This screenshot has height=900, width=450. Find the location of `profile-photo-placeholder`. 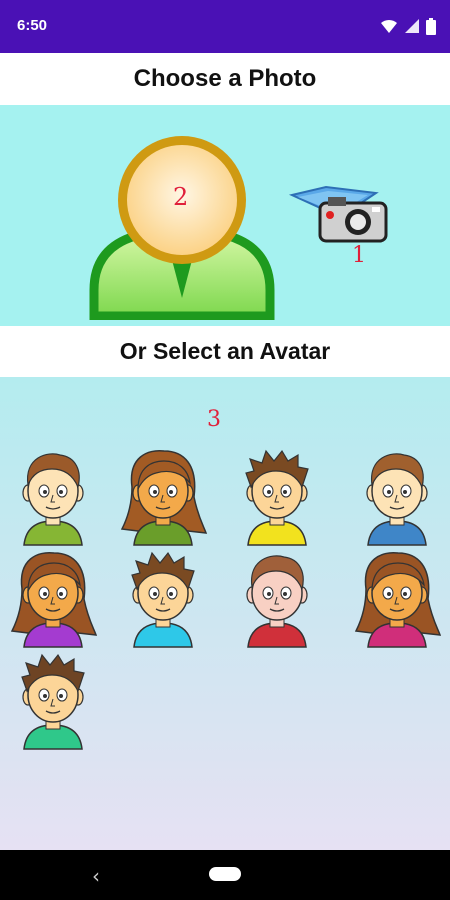

profile-photo-placeholder is located at coordinates (182, 225).